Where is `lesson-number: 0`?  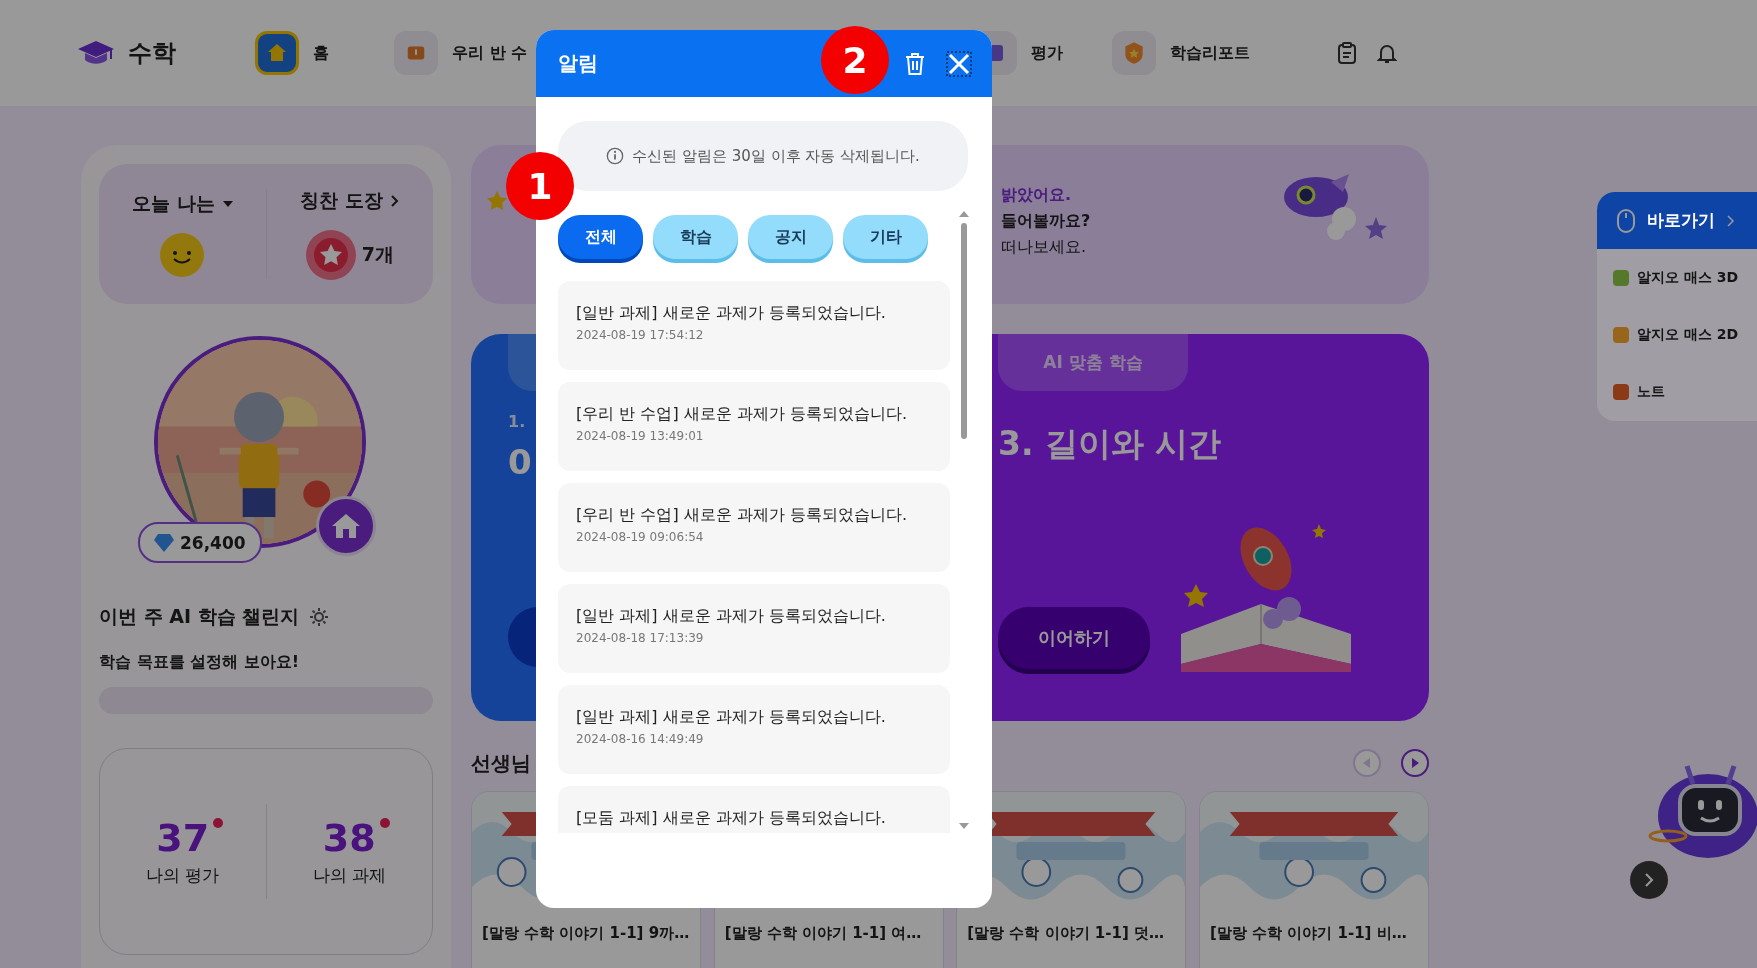
lesson-number: 0 is located at coordinates (520, 462).